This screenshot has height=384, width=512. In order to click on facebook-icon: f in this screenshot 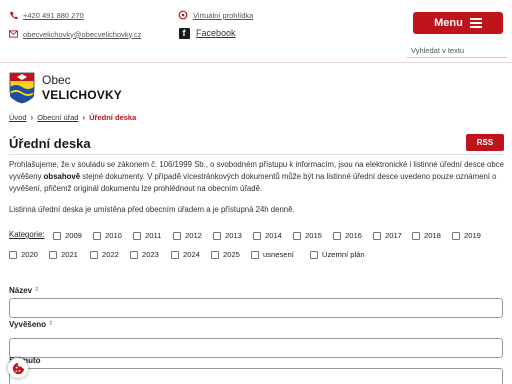, I will do `click(184, 33)`.